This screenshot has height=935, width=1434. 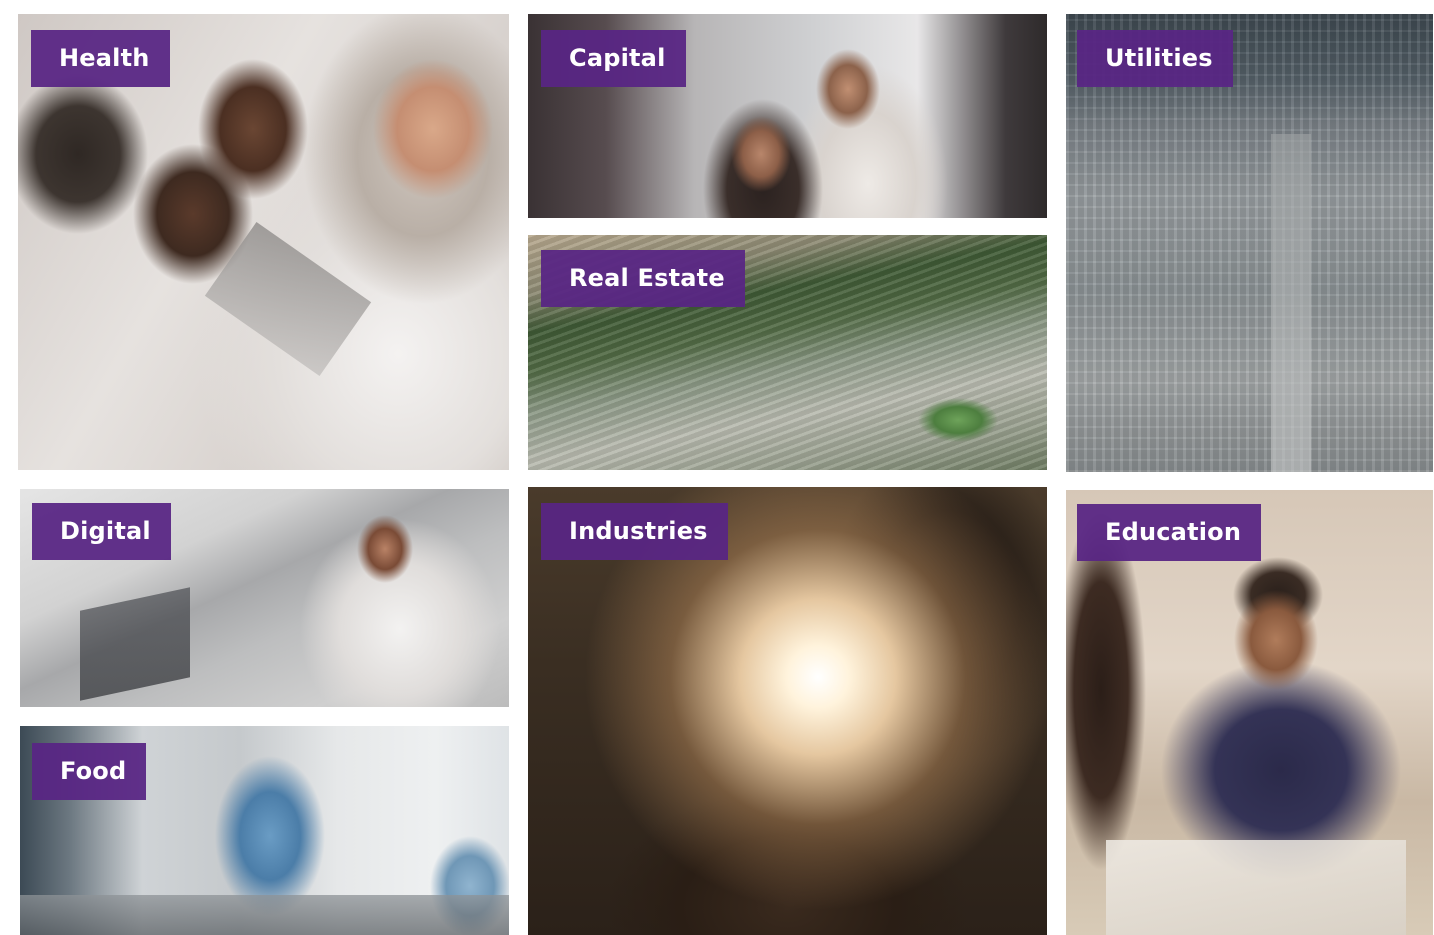 What do you see at coordinates (1155, 58) in the screenshot?
I see `sector-label-utilities: Utilities` at bounding box center [1155, 58].